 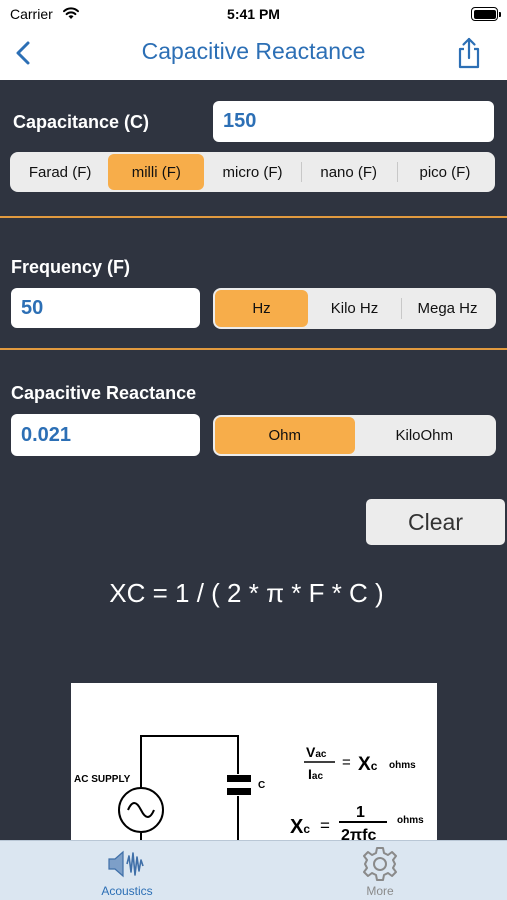 I want to click on status-time: 5:41 PM, so click(x=253, y=14).